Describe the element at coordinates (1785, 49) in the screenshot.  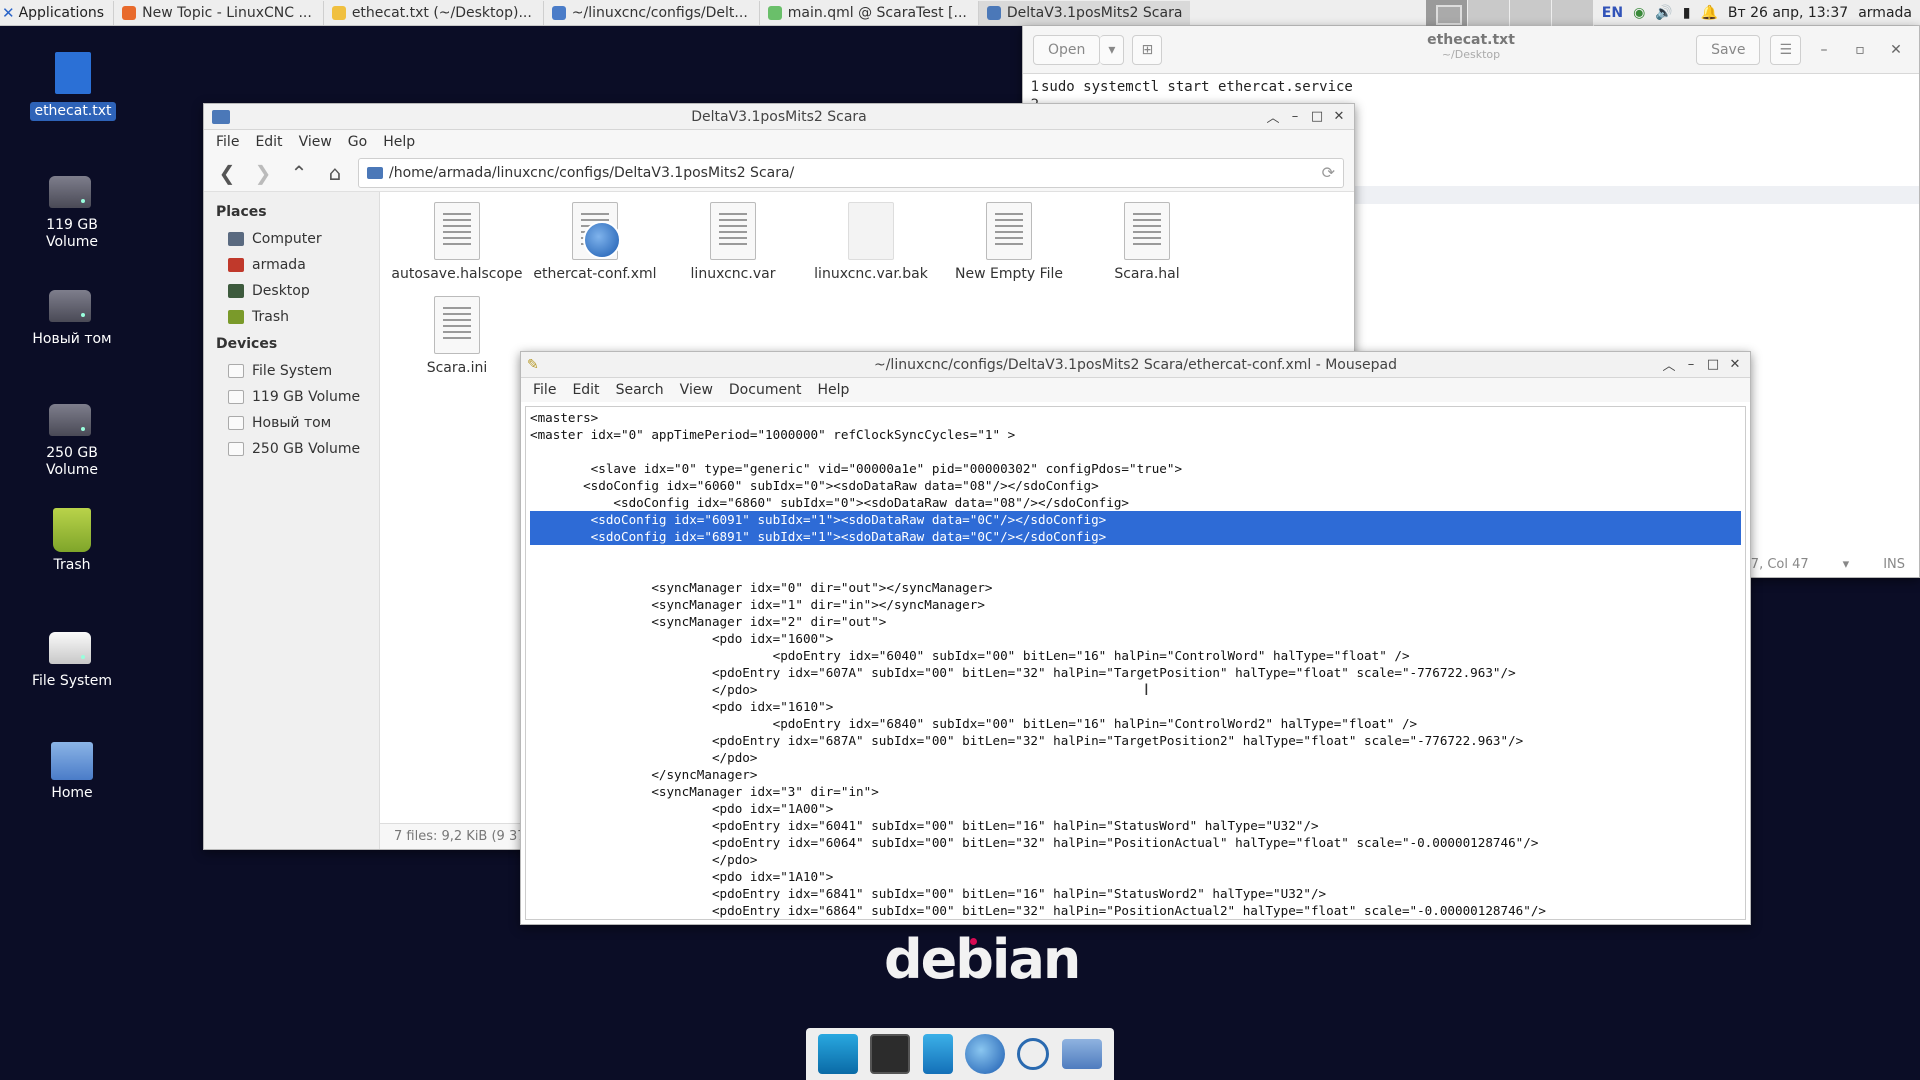
I see `hamburger-menu-icon: ☰` at that location.